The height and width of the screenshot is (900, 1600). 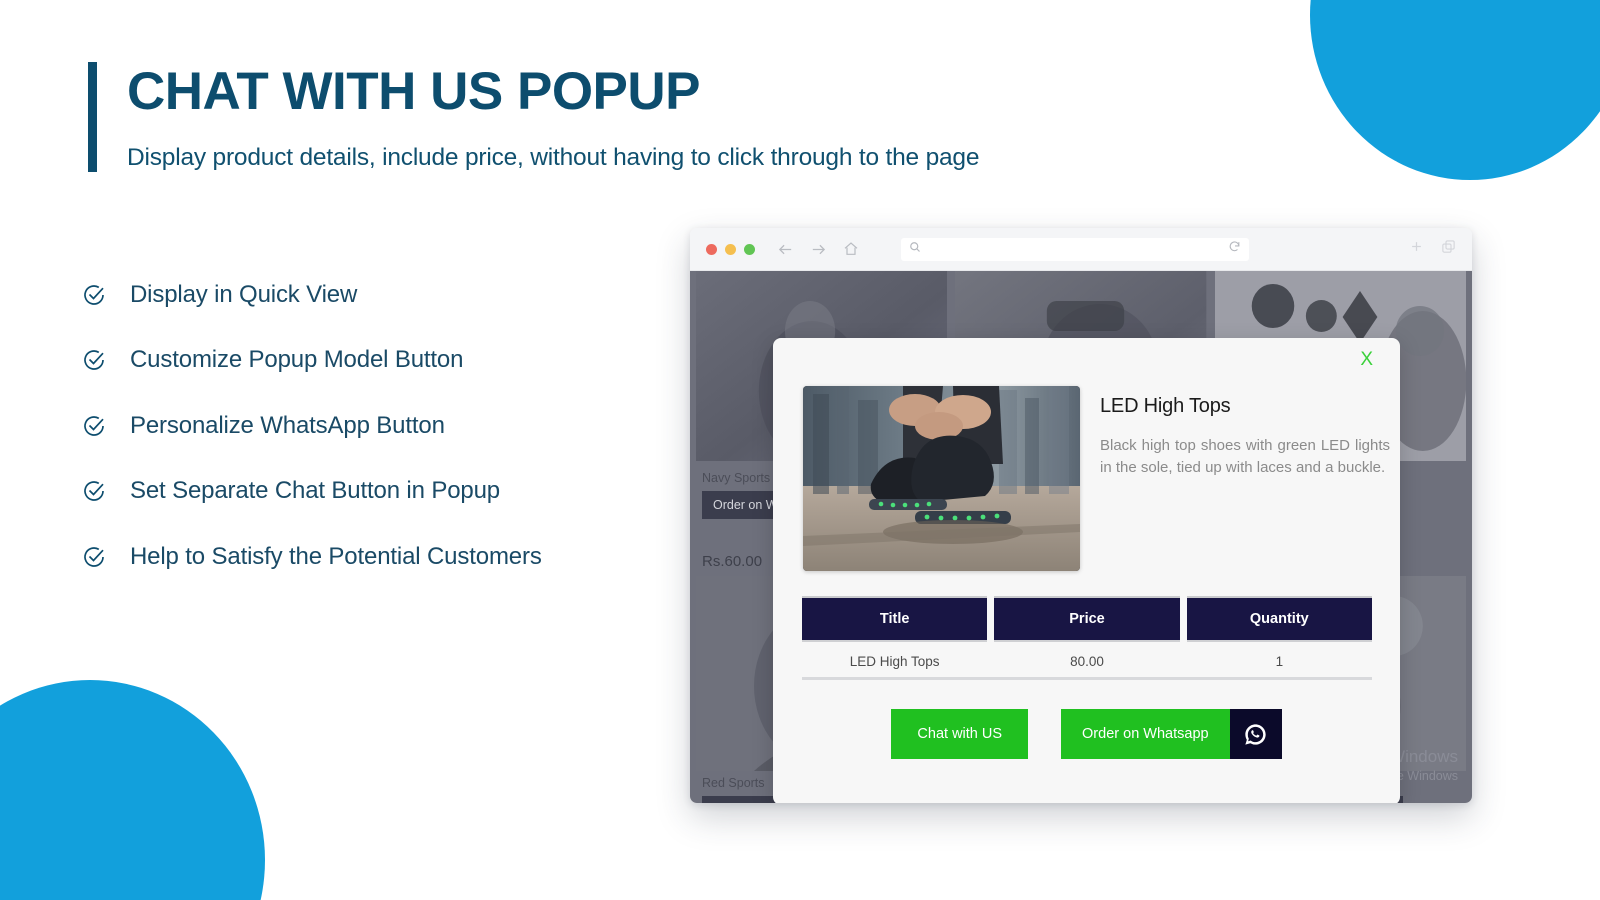 I want to click on list-item: Help to Satisfy the Potential Customers, so click(x=402, y=557).